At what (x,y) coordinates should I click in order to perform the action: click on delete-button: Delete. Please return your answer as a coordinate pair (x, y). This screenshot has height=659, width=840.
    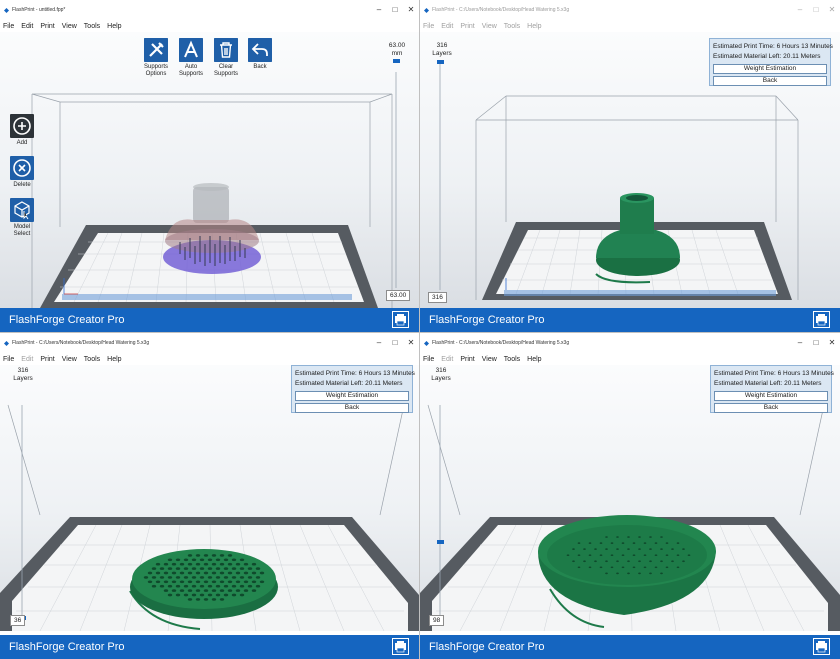
    Looking at the image, I should click on (22, 172).